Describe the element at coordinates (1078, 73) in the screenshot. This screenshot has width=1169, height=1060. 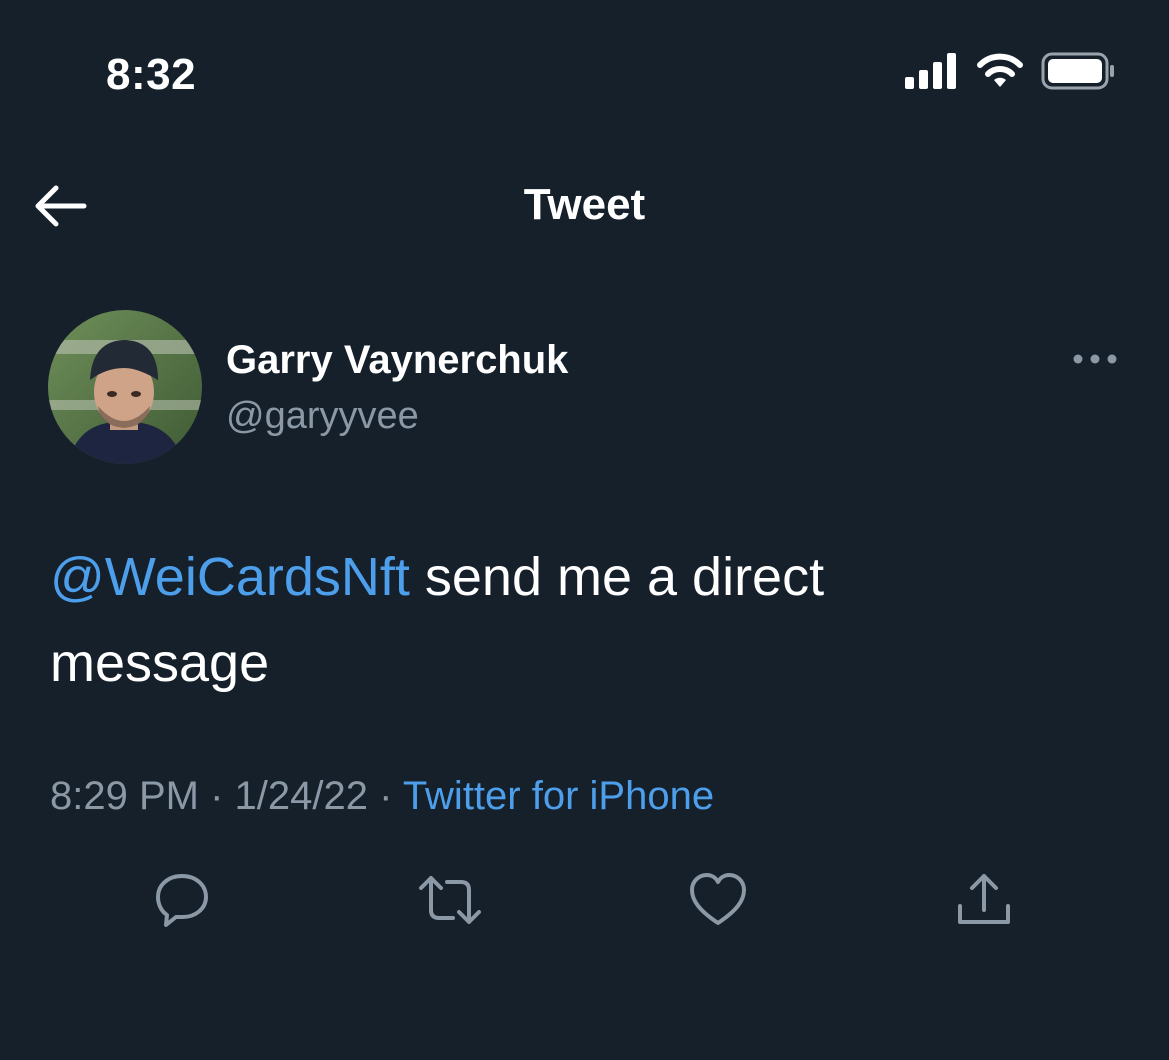
I see `battery-icon` at that location.